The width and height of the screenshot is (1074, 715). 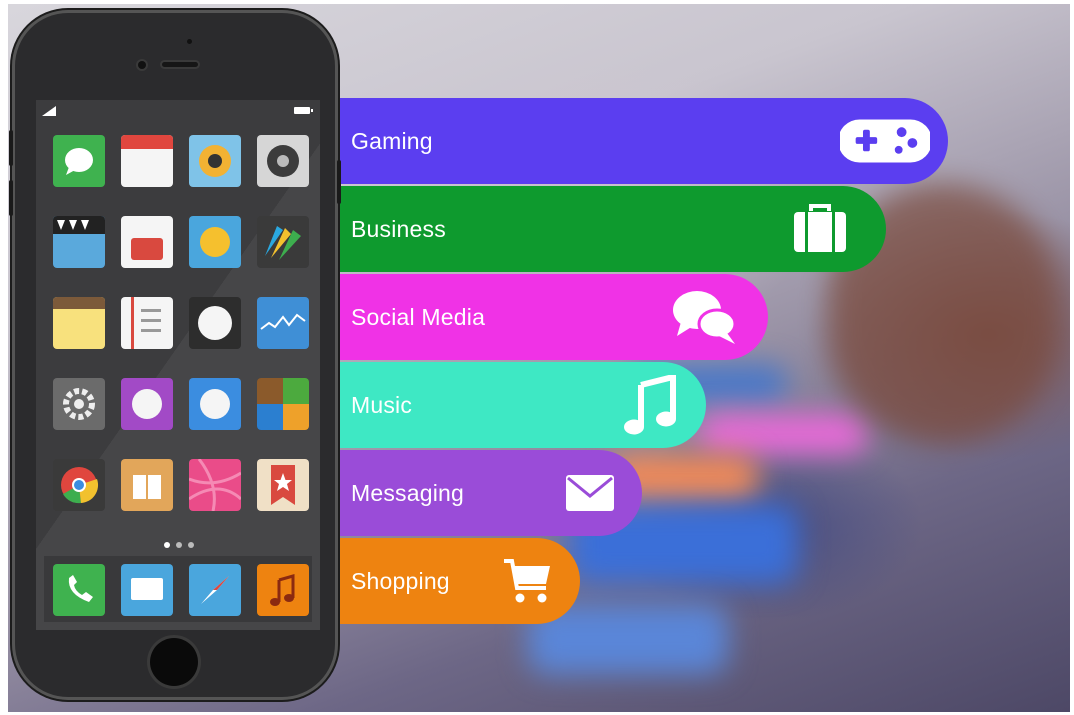 I want to click on battery-icon, so click(x=303, y=110).